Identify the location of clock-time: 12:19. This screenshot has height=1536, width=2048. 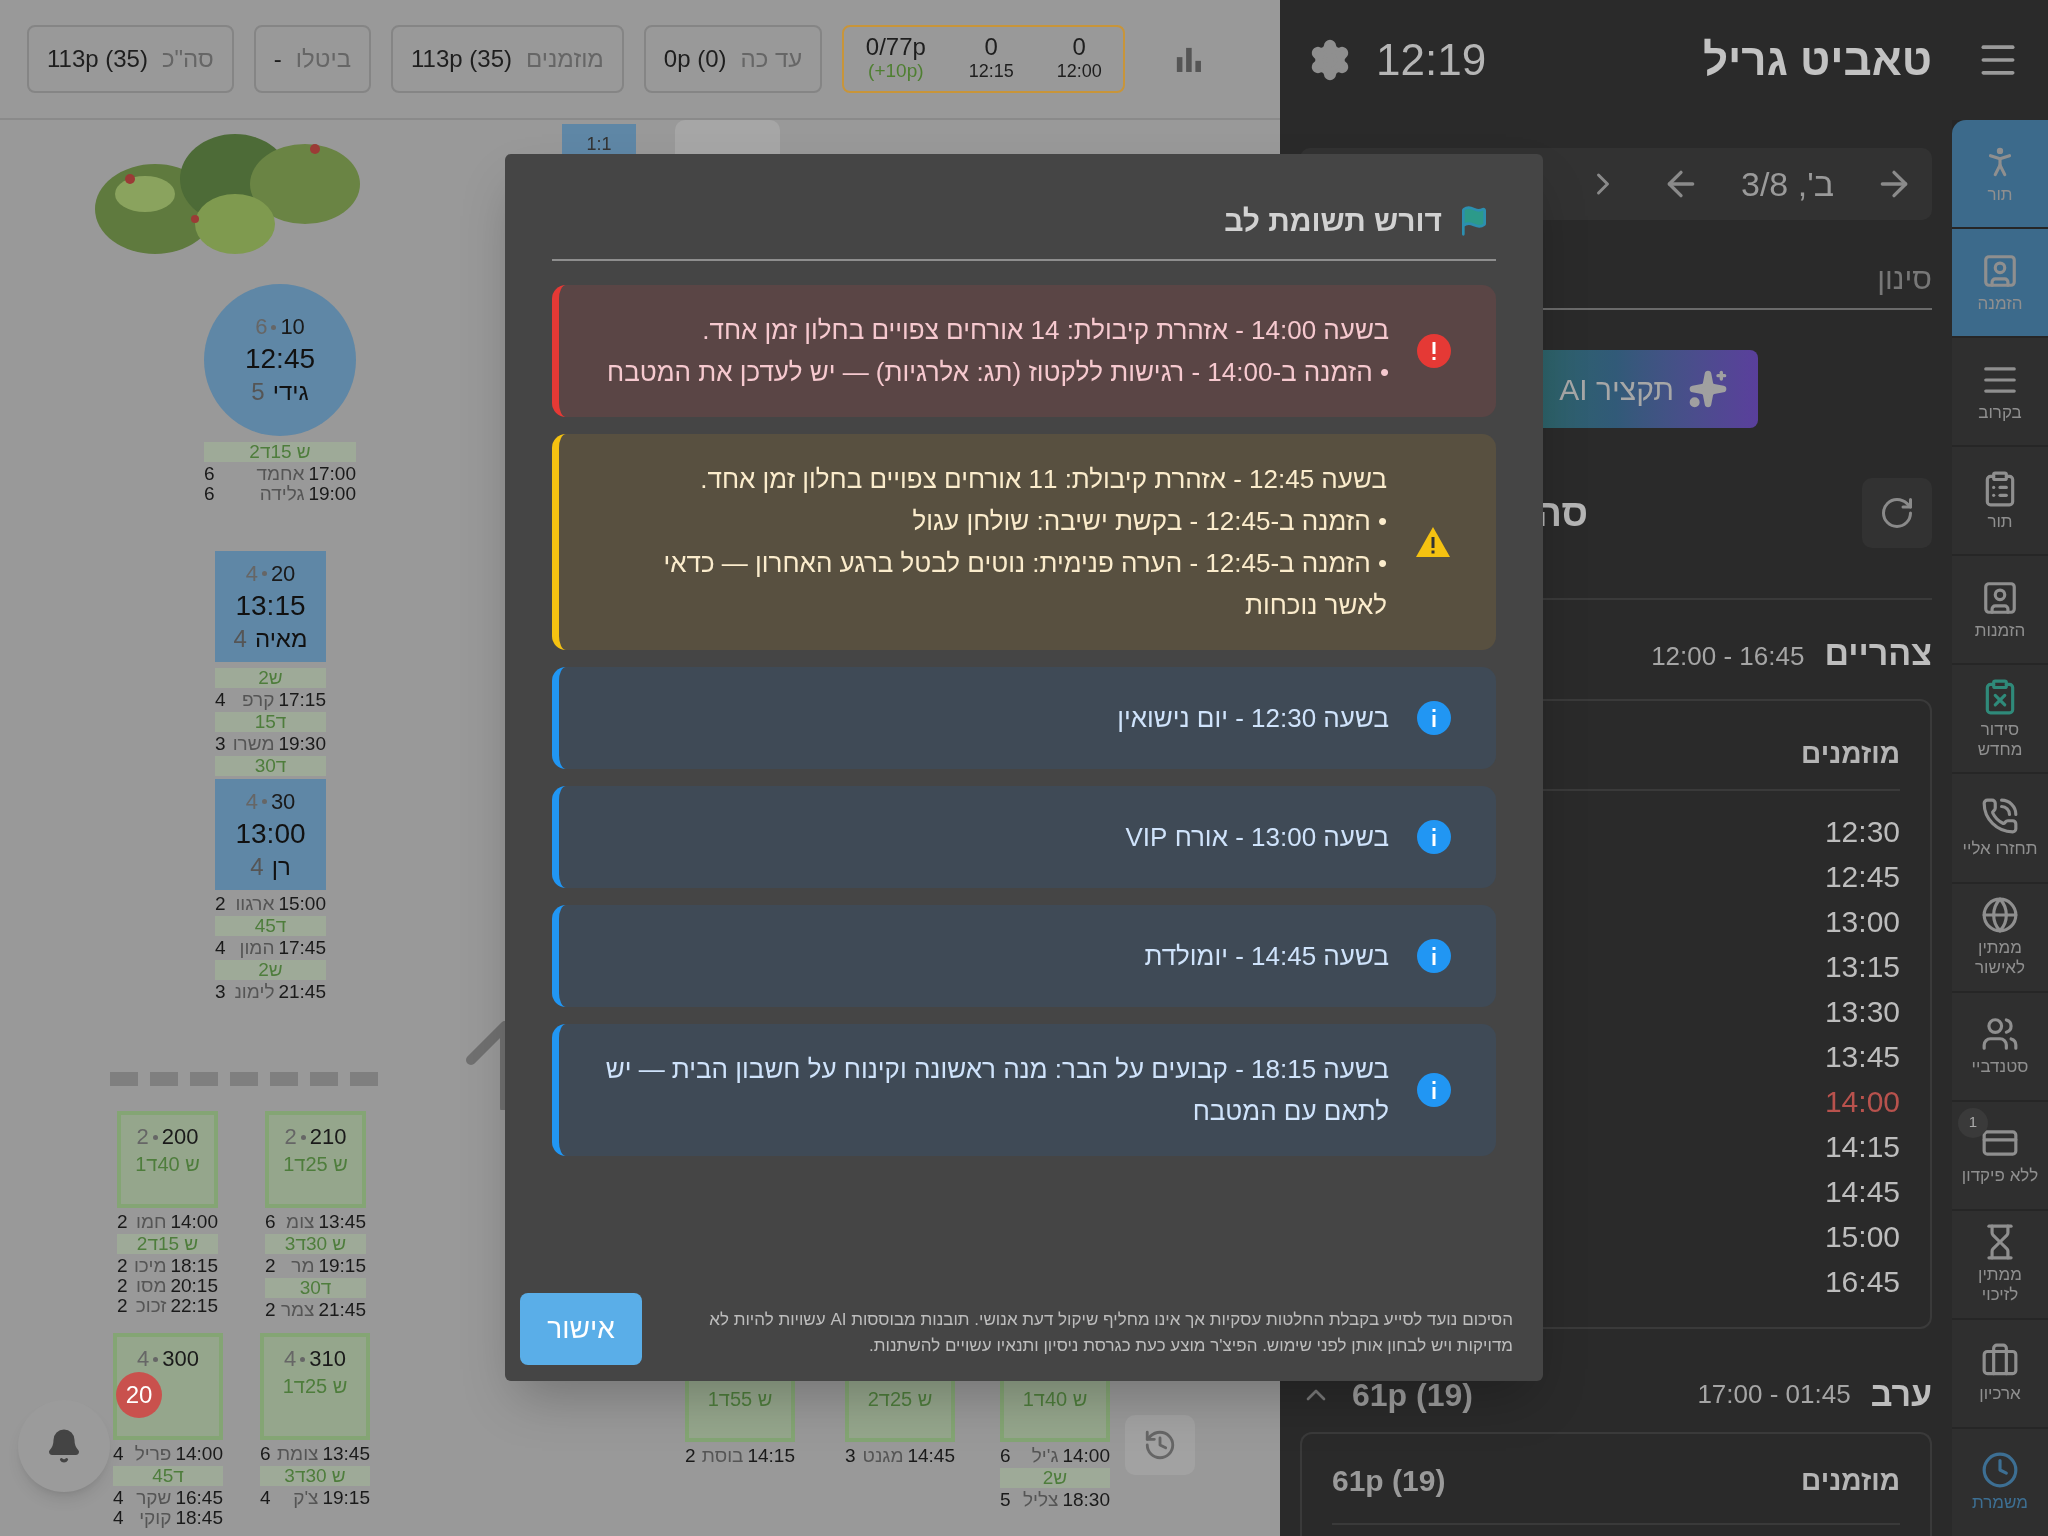
(1431, 60).